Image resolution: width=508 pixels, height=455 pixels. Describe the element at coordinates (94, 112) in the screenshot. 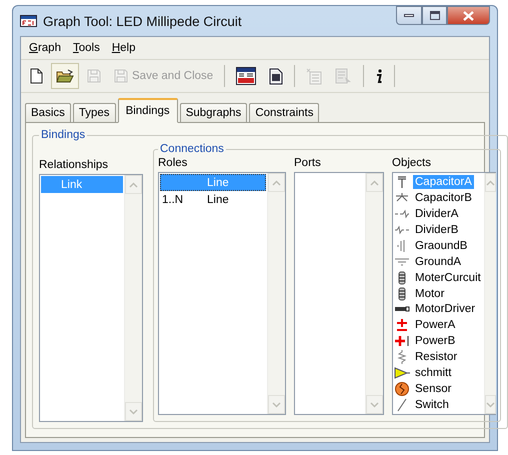

I see `tab: Types` at that location.